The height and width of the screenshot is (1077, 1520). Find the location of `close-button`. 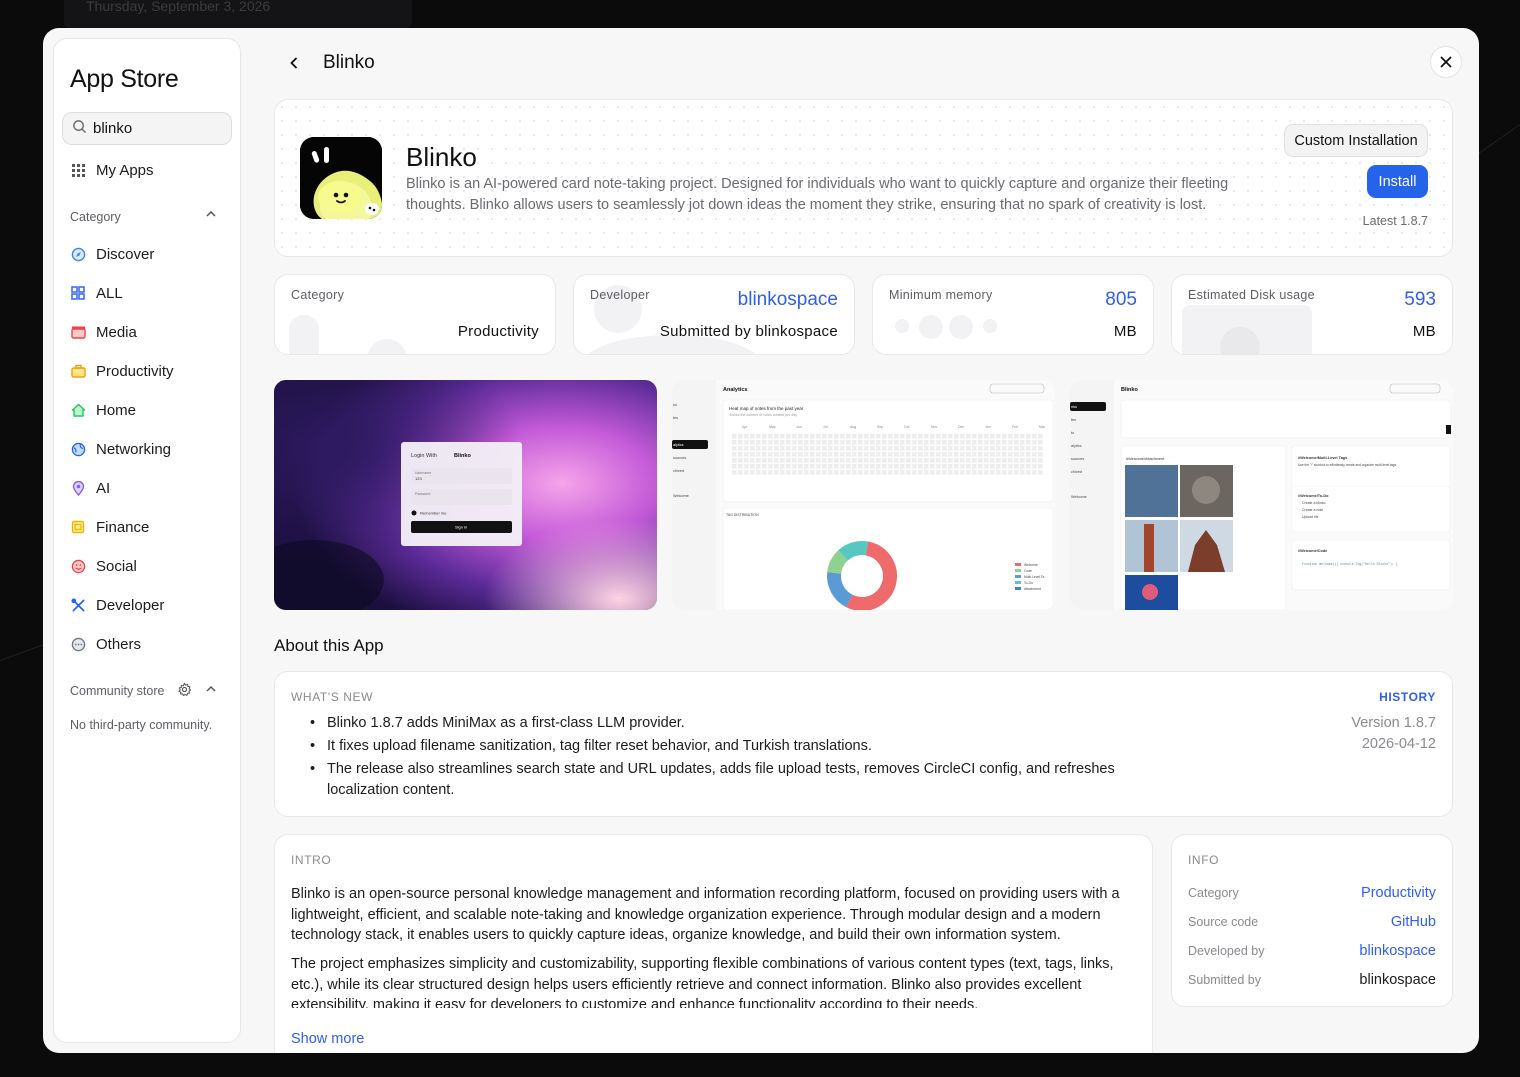

close-button is located at coordinates (1446, 62).